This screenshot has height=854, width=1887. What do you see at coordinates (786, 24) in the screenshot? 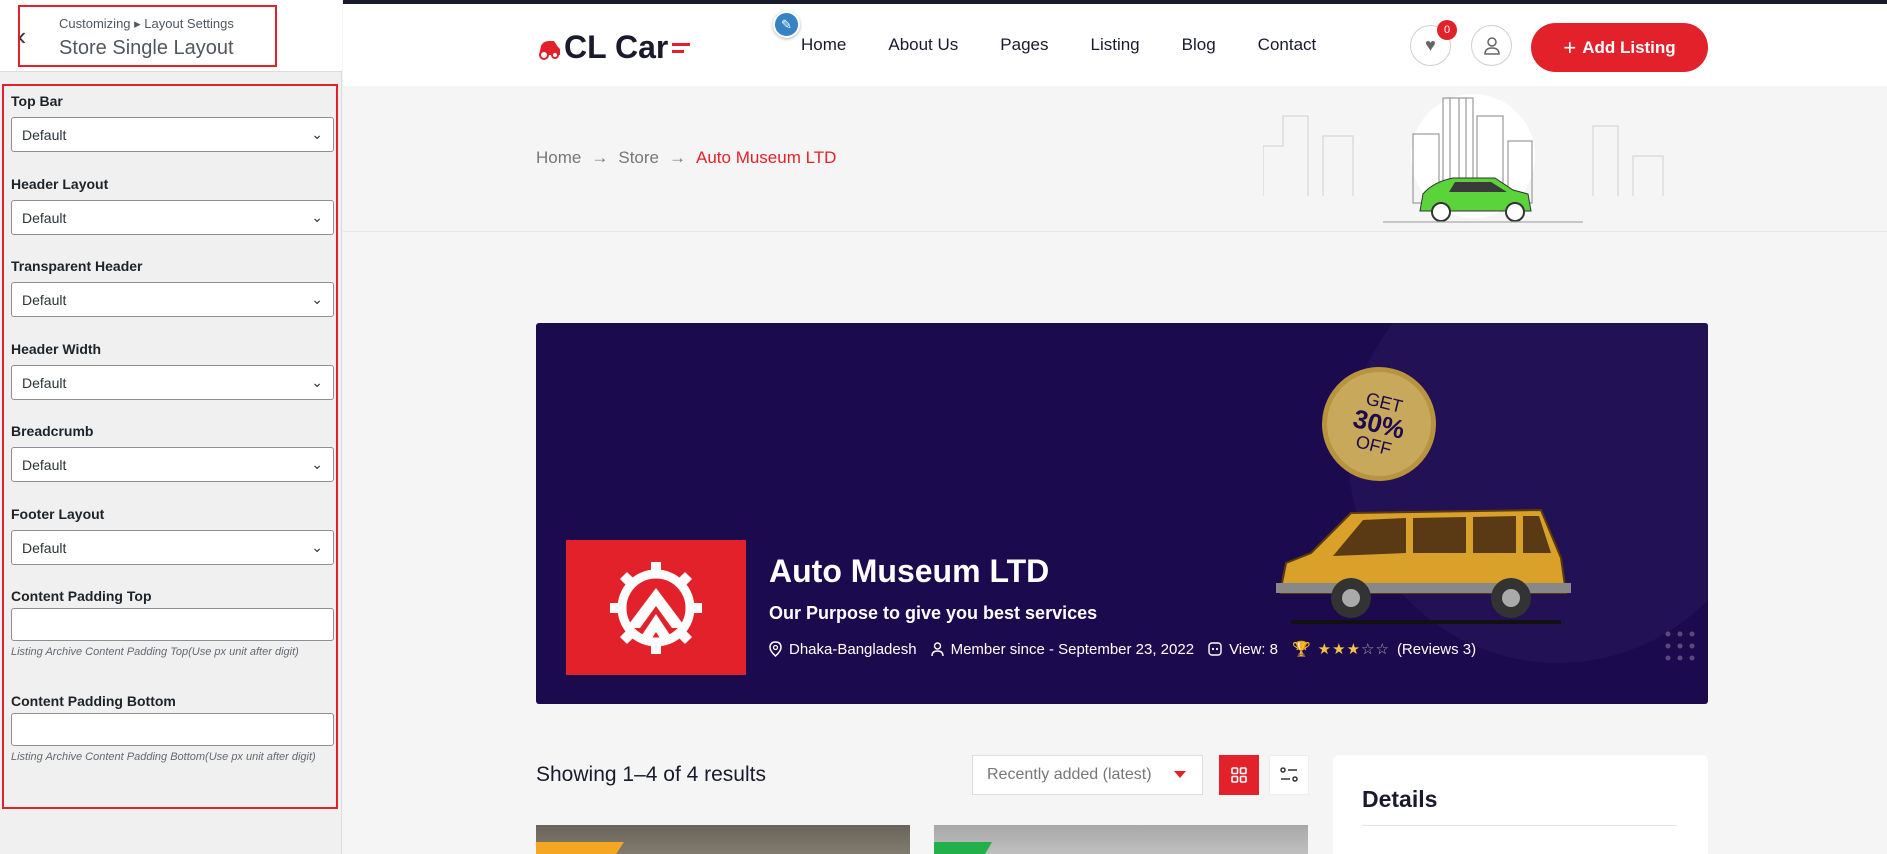
I see `pencil-icon: ✎` at bounding box center [786, 24].